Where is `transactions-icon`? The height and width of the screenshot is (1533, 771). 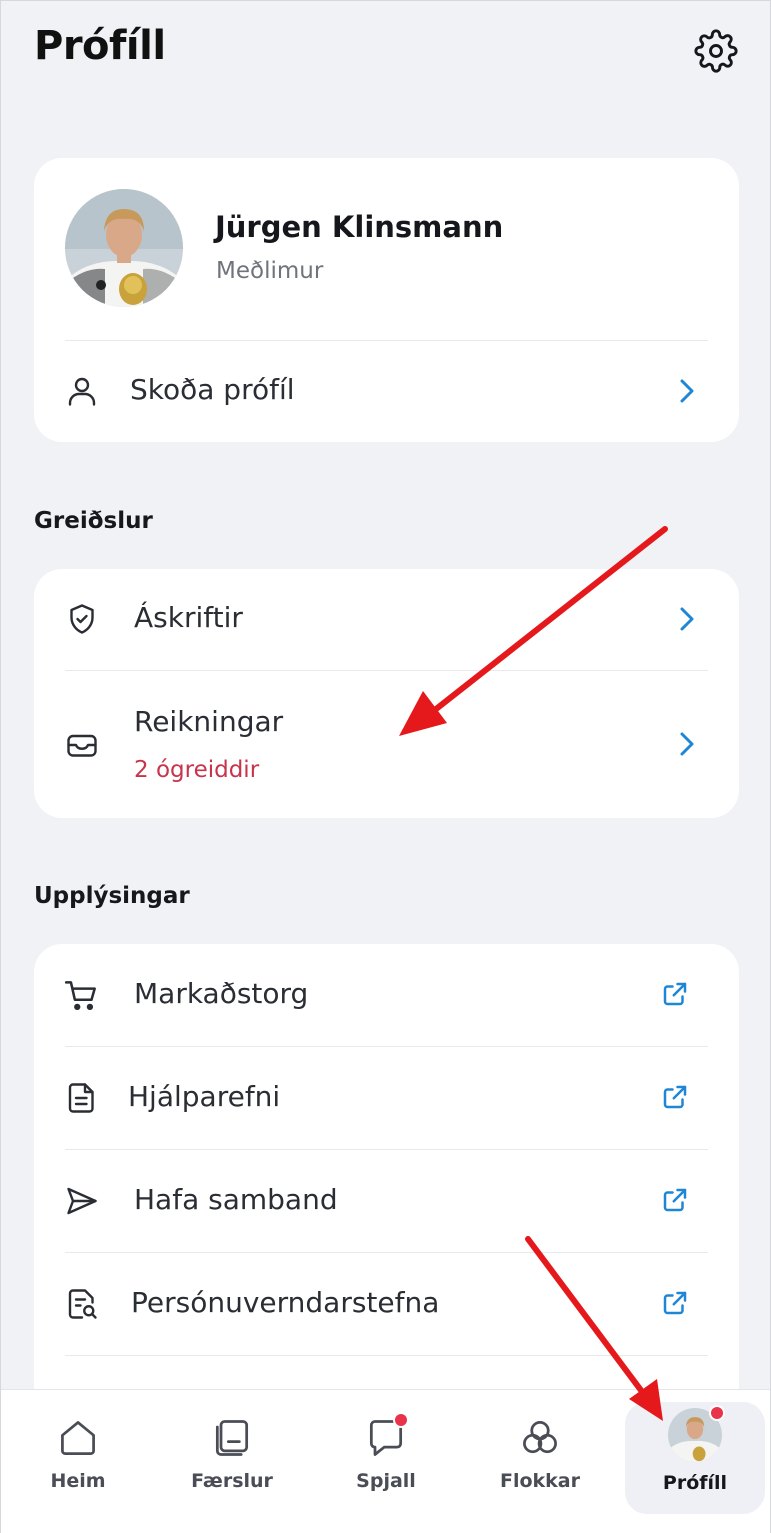 transactions-icon is located at coordinates (232, 1438).